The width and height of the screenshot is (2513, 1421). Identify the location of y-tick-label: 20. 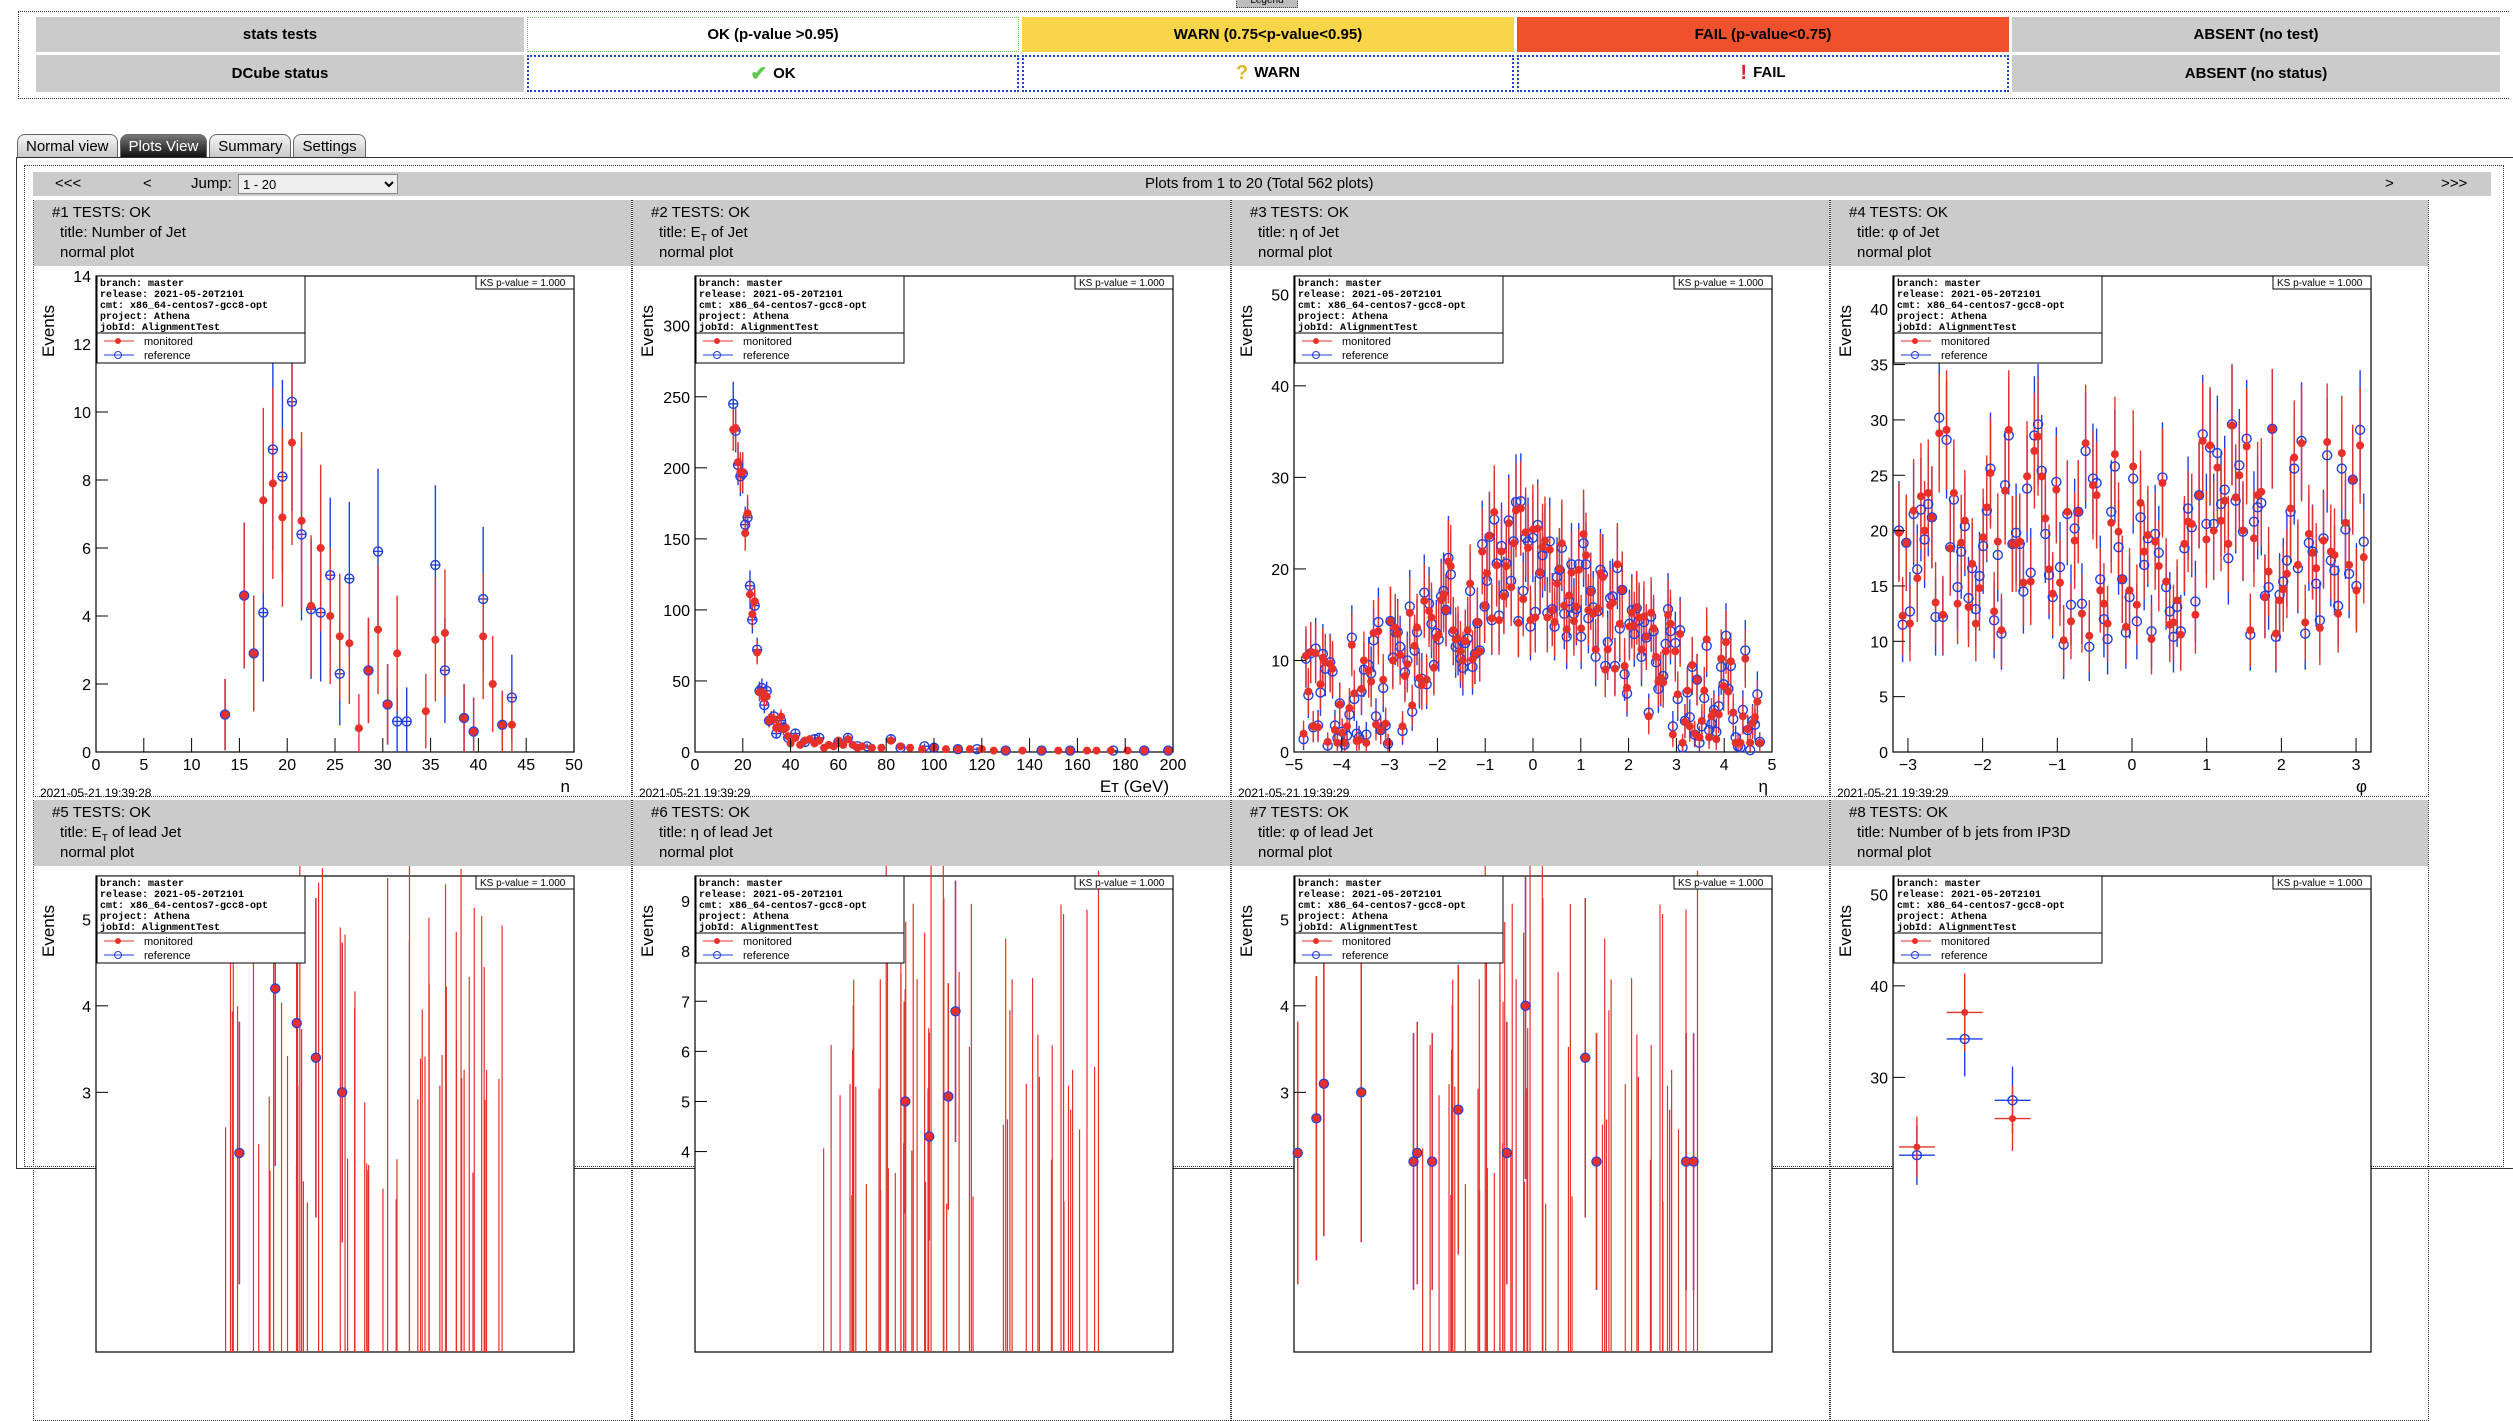
(1280, 570).